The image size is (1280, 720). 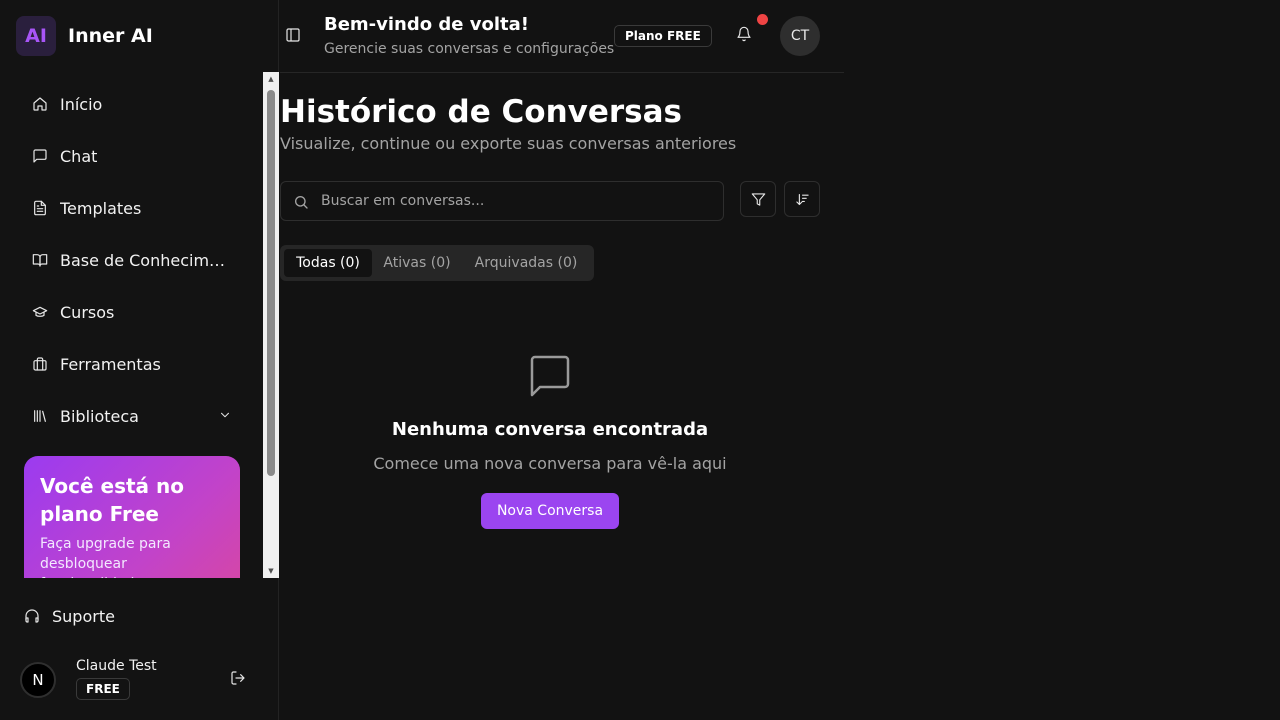 What do you see at coordinates (144, 260) in the screenshot?
I see `sidebar-item-label: Base de Conhecimento` at bounding box center [144, 260].